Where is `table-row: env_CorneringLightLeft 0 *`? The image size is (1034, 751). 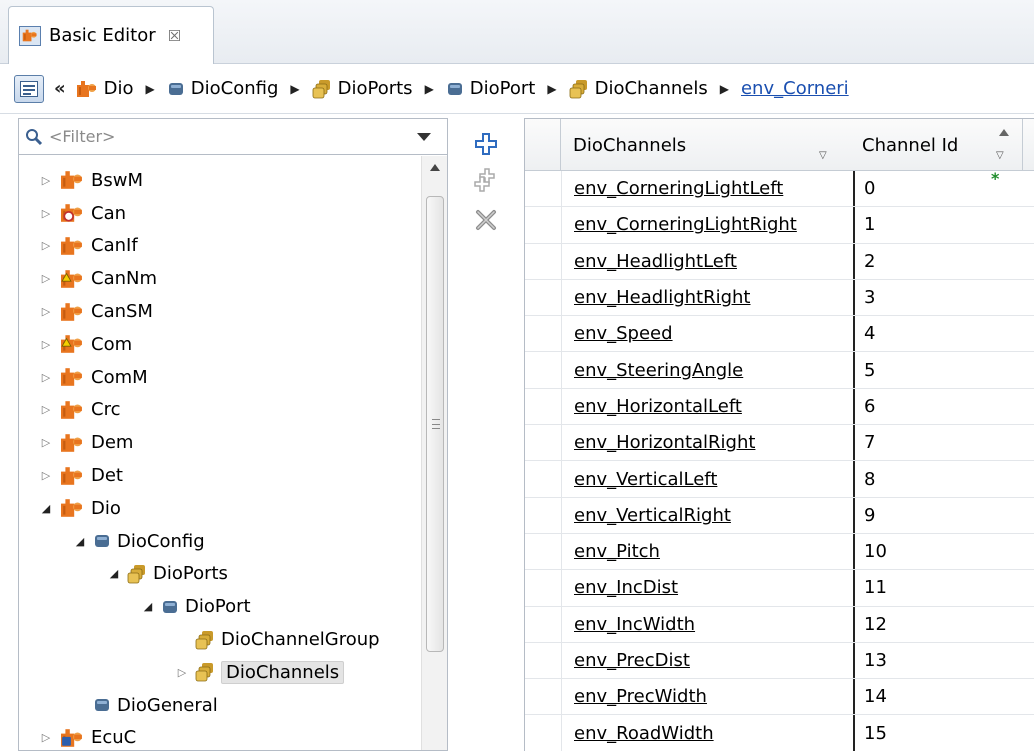
table-row: env_CorneringLightLeft 0 * is located at coordinates (779, 188).